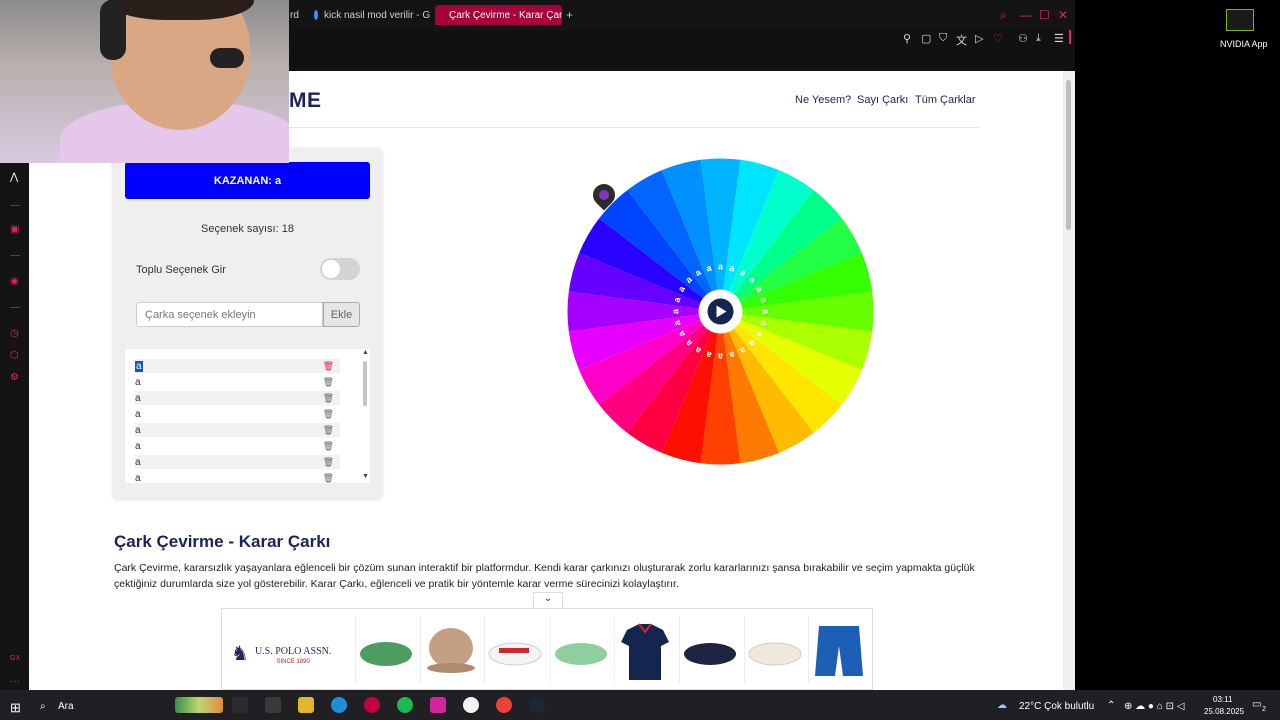 This screenshot has height=720, width=1280. I want to click on weather-icon: ☁, so click(1002, 705).